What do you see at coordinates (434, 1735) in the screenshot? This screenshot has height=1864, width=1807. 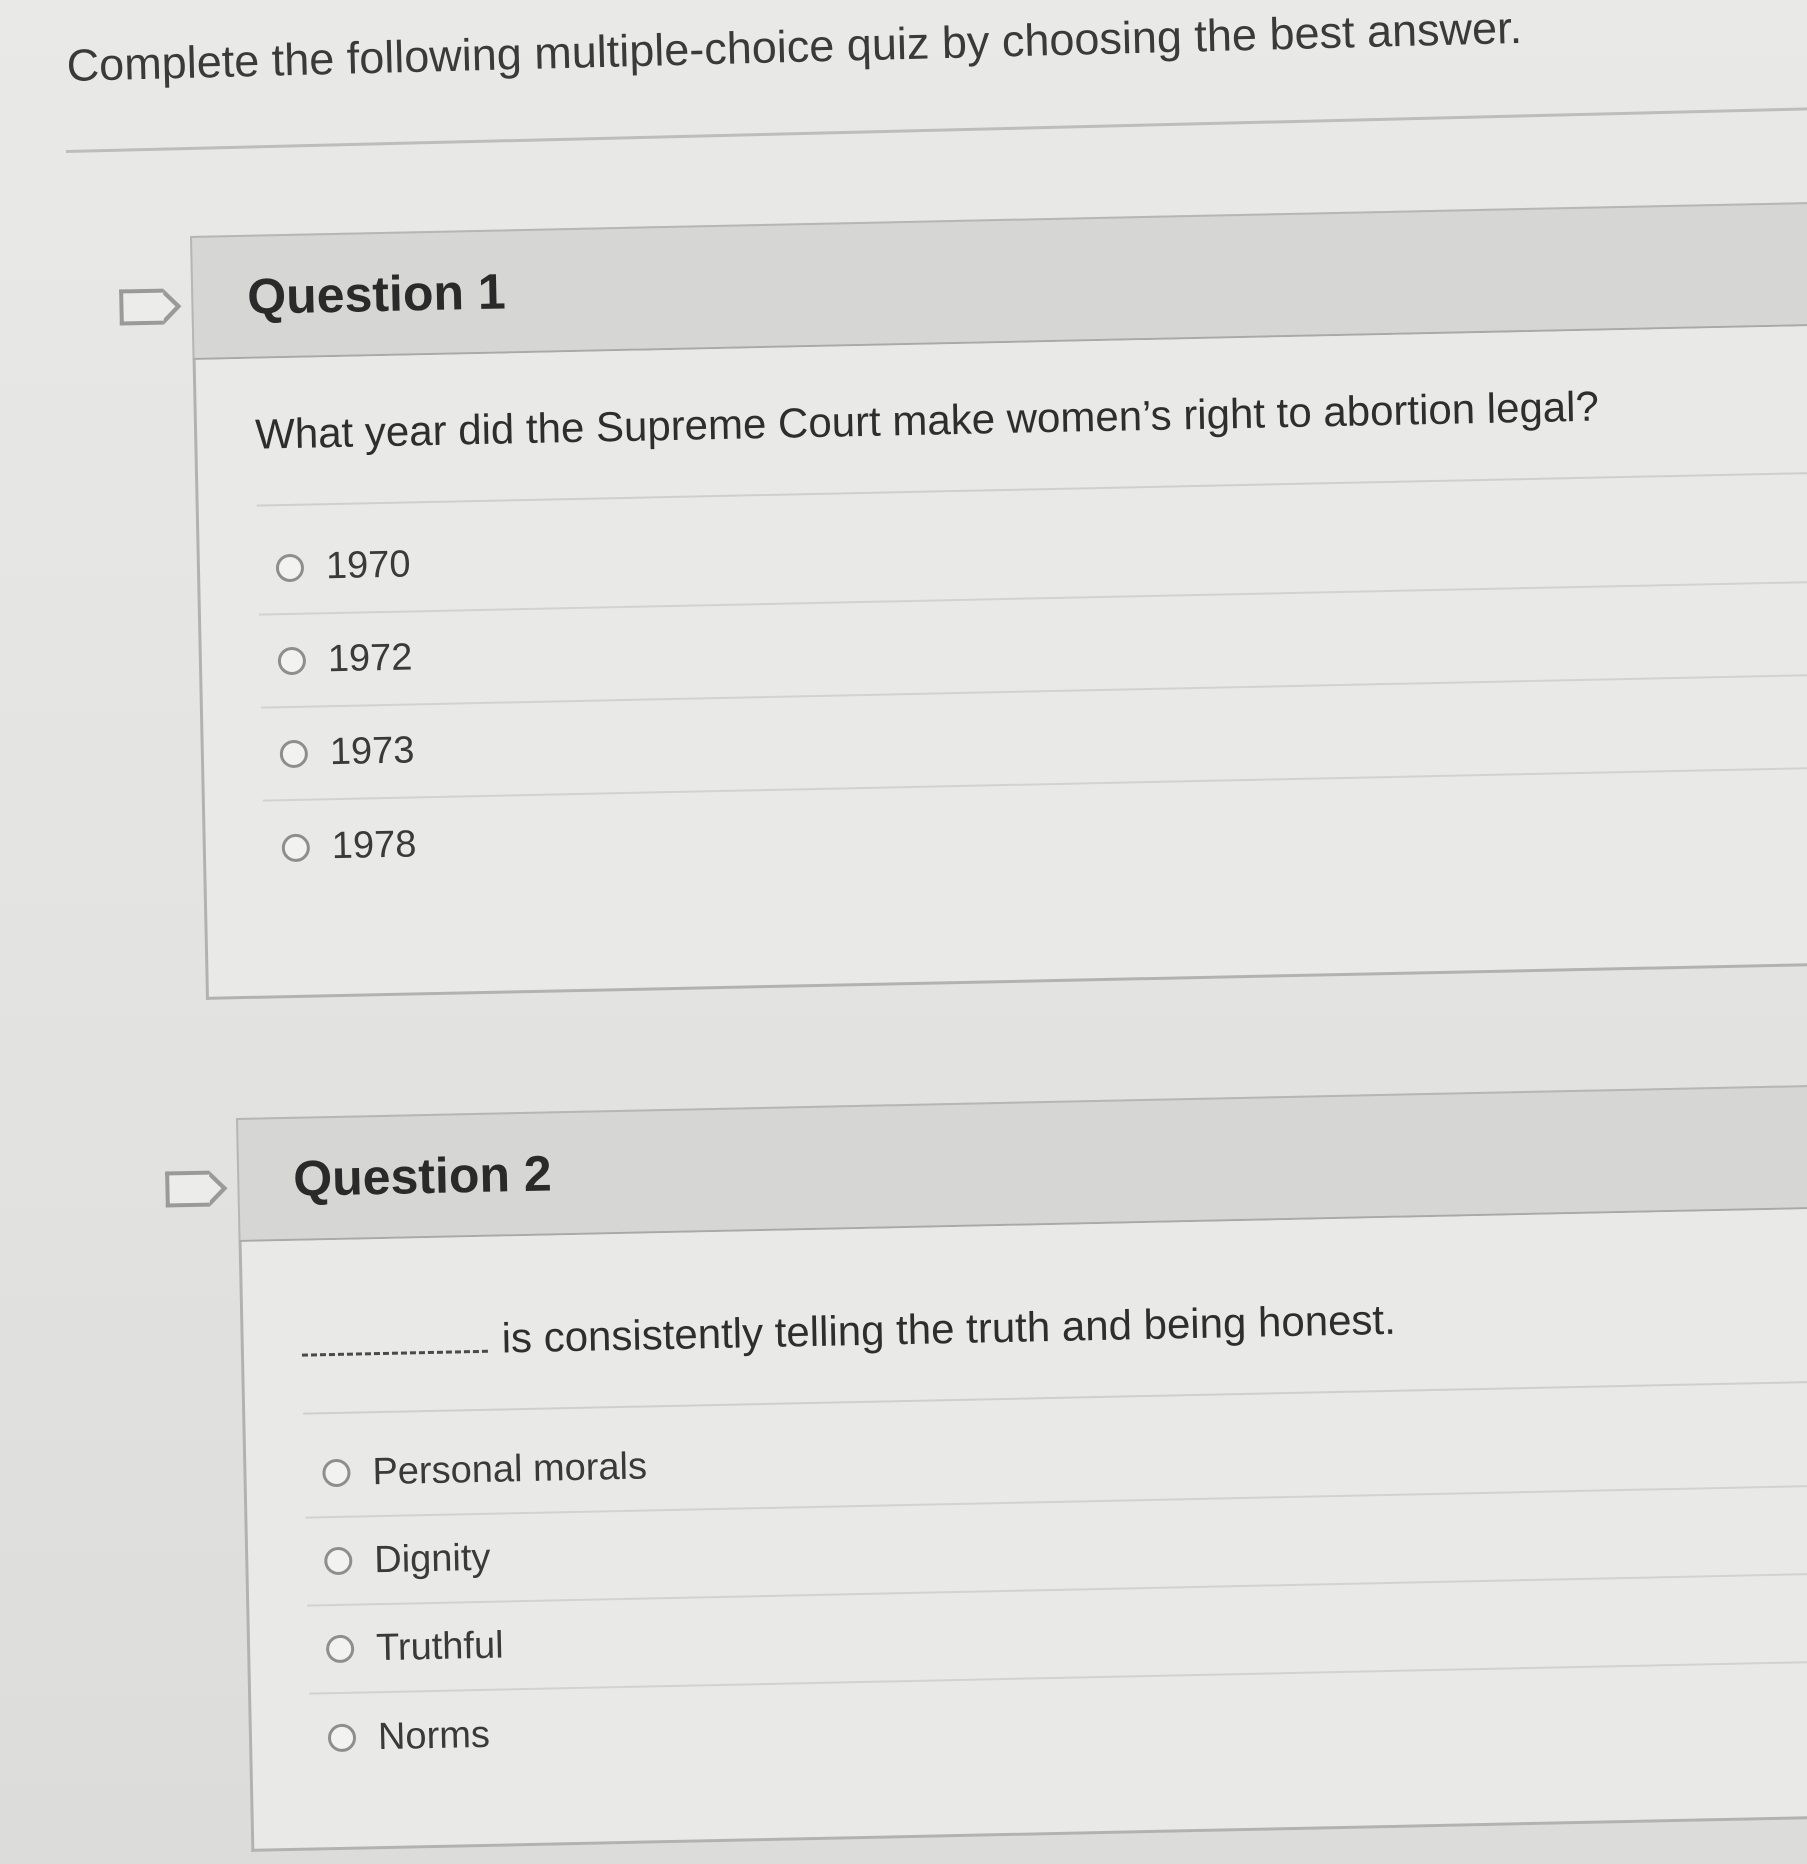 I see `answer-label: Norms` at bounding box center [434, 1735].